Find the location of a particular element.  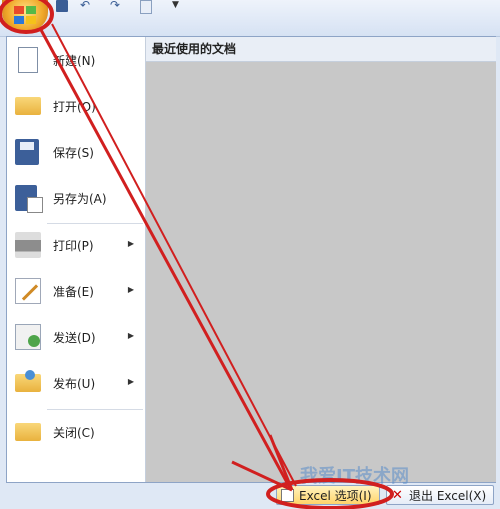

open-folder-icon is located at coordinates (28, 106).